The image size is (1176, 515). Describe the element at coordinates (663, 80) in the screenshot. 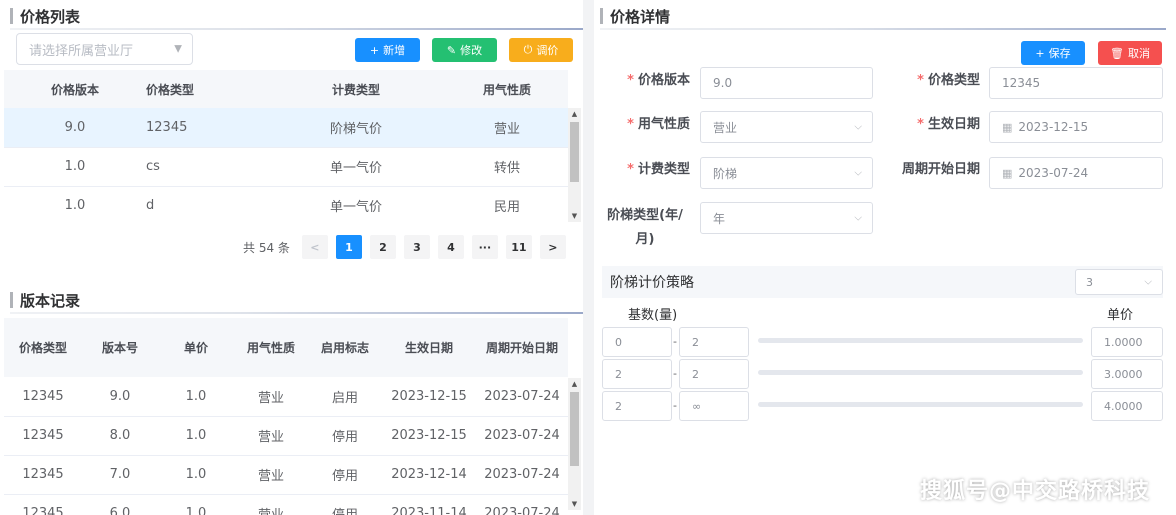

I see `label-text: 价格版本` at that location.